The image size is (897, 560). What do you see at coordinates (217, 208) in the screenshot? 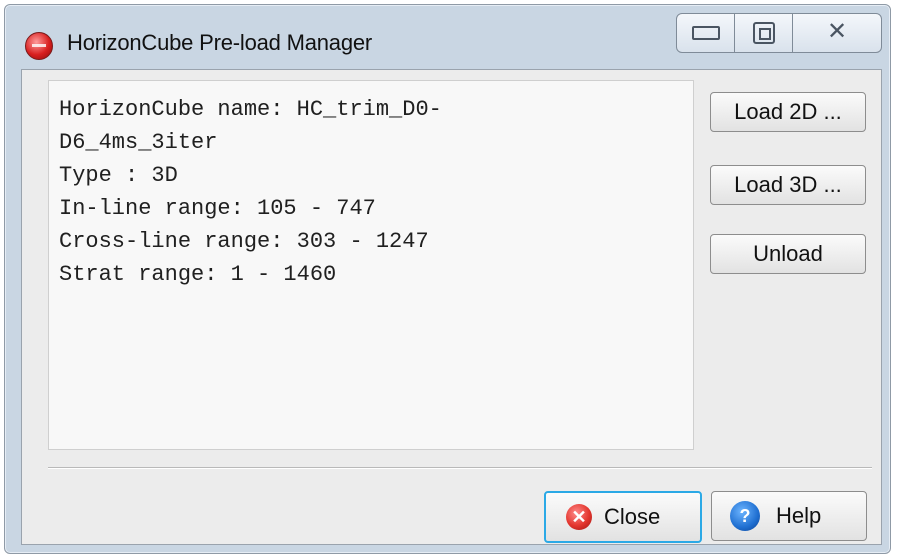
I see `info-line-inline-range: In-line range: 105 - 747` at bounding box center [217, 208].